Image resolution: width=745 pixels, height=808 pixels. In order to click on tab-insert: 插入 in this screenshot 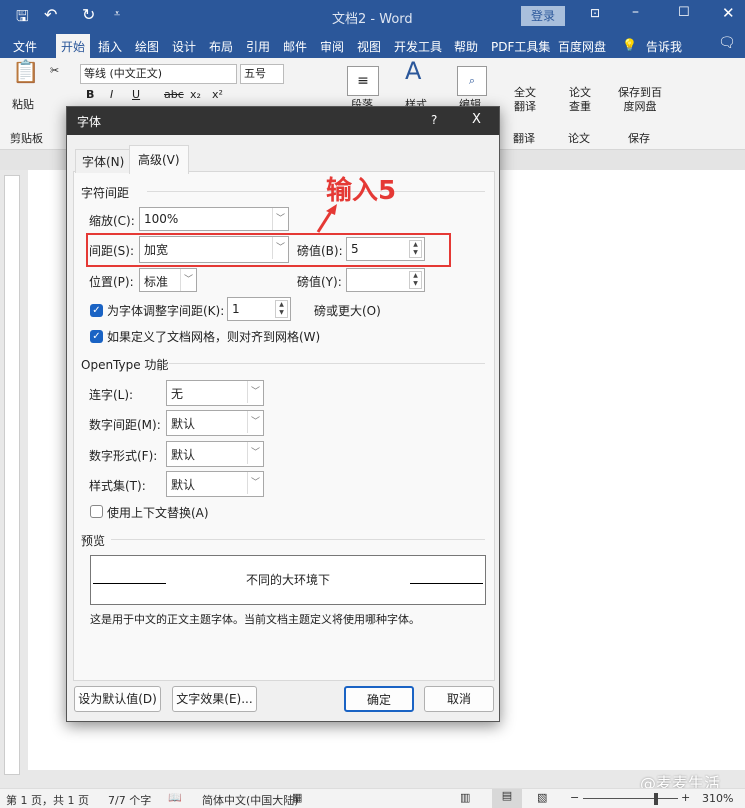, I will do `click(110, 46)`.